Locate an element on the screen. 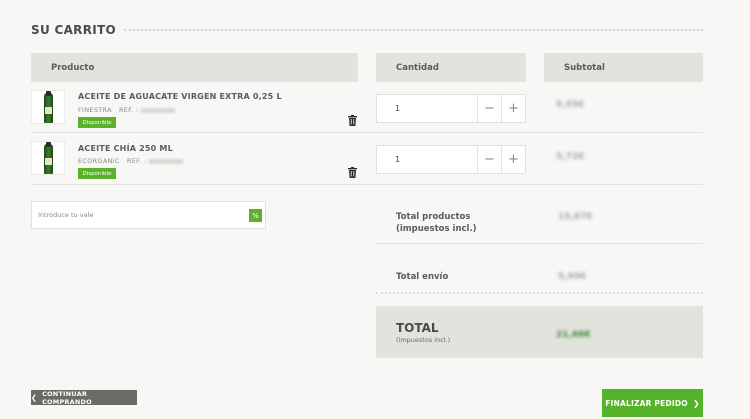 The image size is (750, 419). grand-total-label: TOTAL is located at coordinates (417, 328).